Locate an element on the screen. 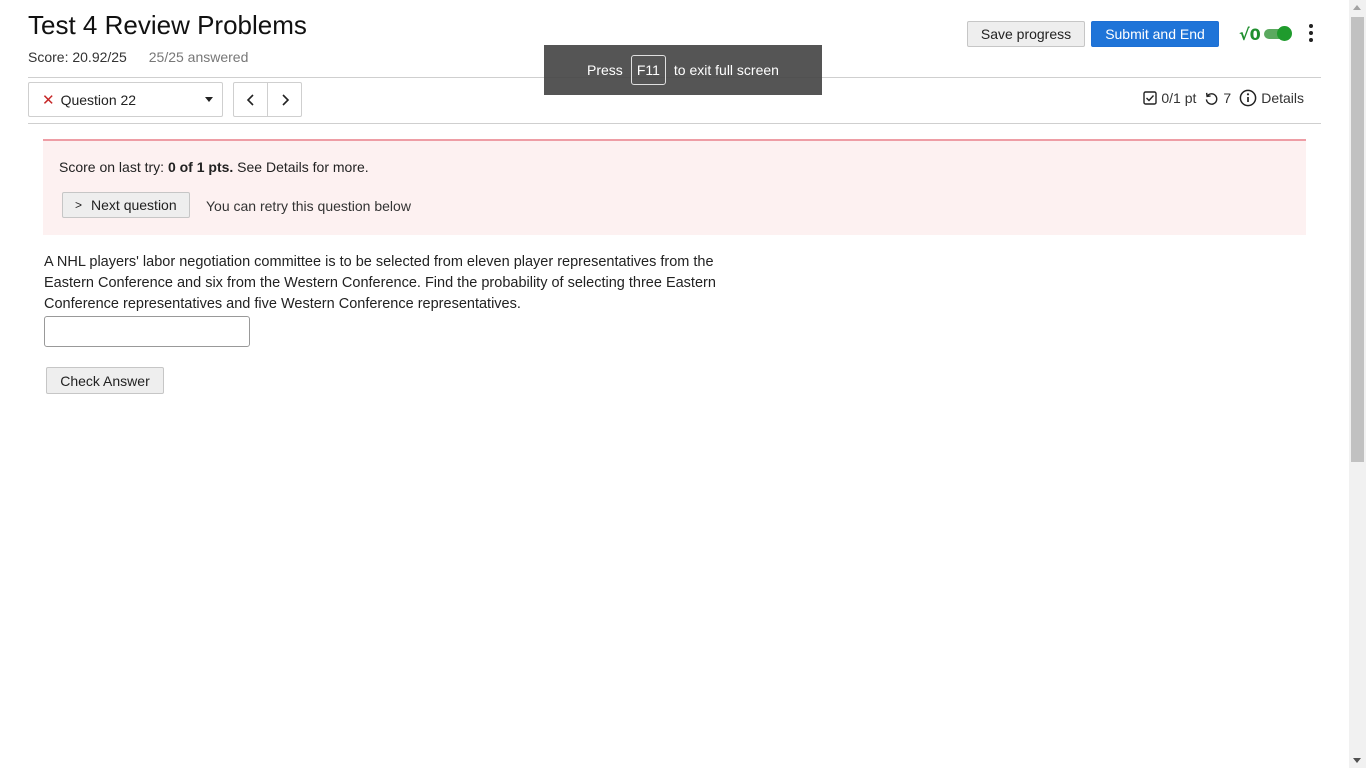  next-question-label: Next question is located at coordinates (134, 205).